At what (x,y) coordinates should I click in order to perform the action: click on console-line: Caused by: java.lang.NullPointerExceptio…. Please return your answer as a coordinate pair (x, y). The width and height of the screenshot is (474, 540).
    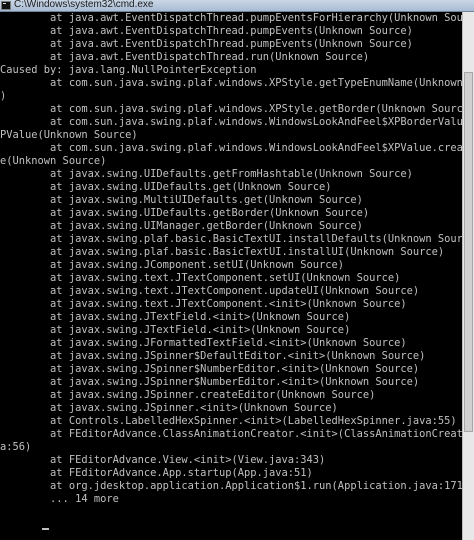
    Looking at the image, I should click on (128, 70).